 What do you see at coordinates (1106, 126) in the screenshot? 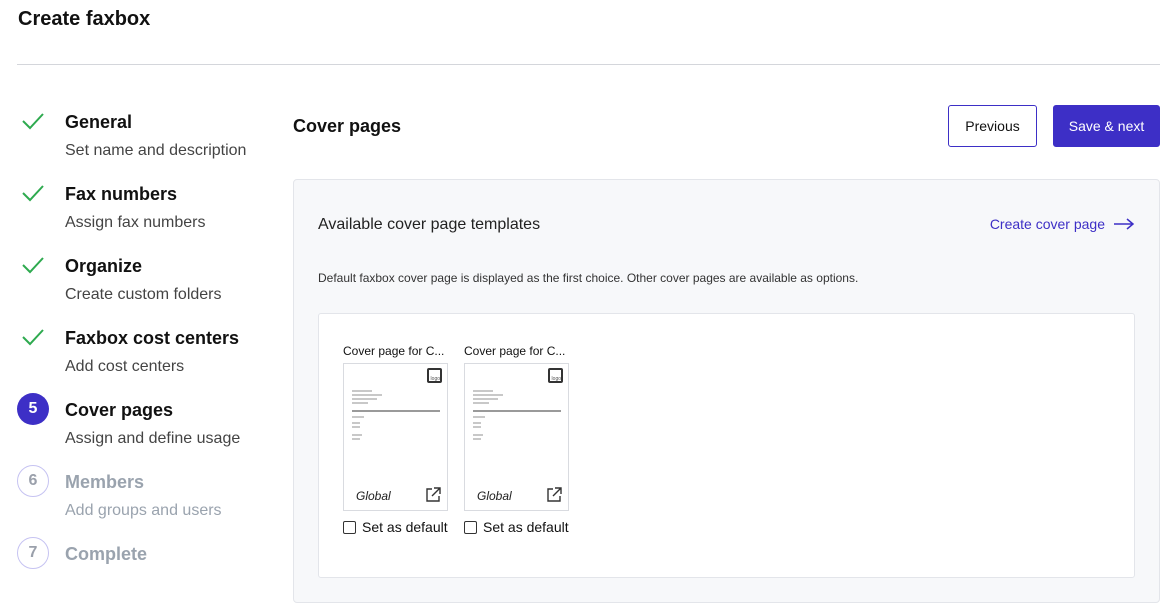
I see `save-next-button: Save & next` at bounding box center [1106, 126].